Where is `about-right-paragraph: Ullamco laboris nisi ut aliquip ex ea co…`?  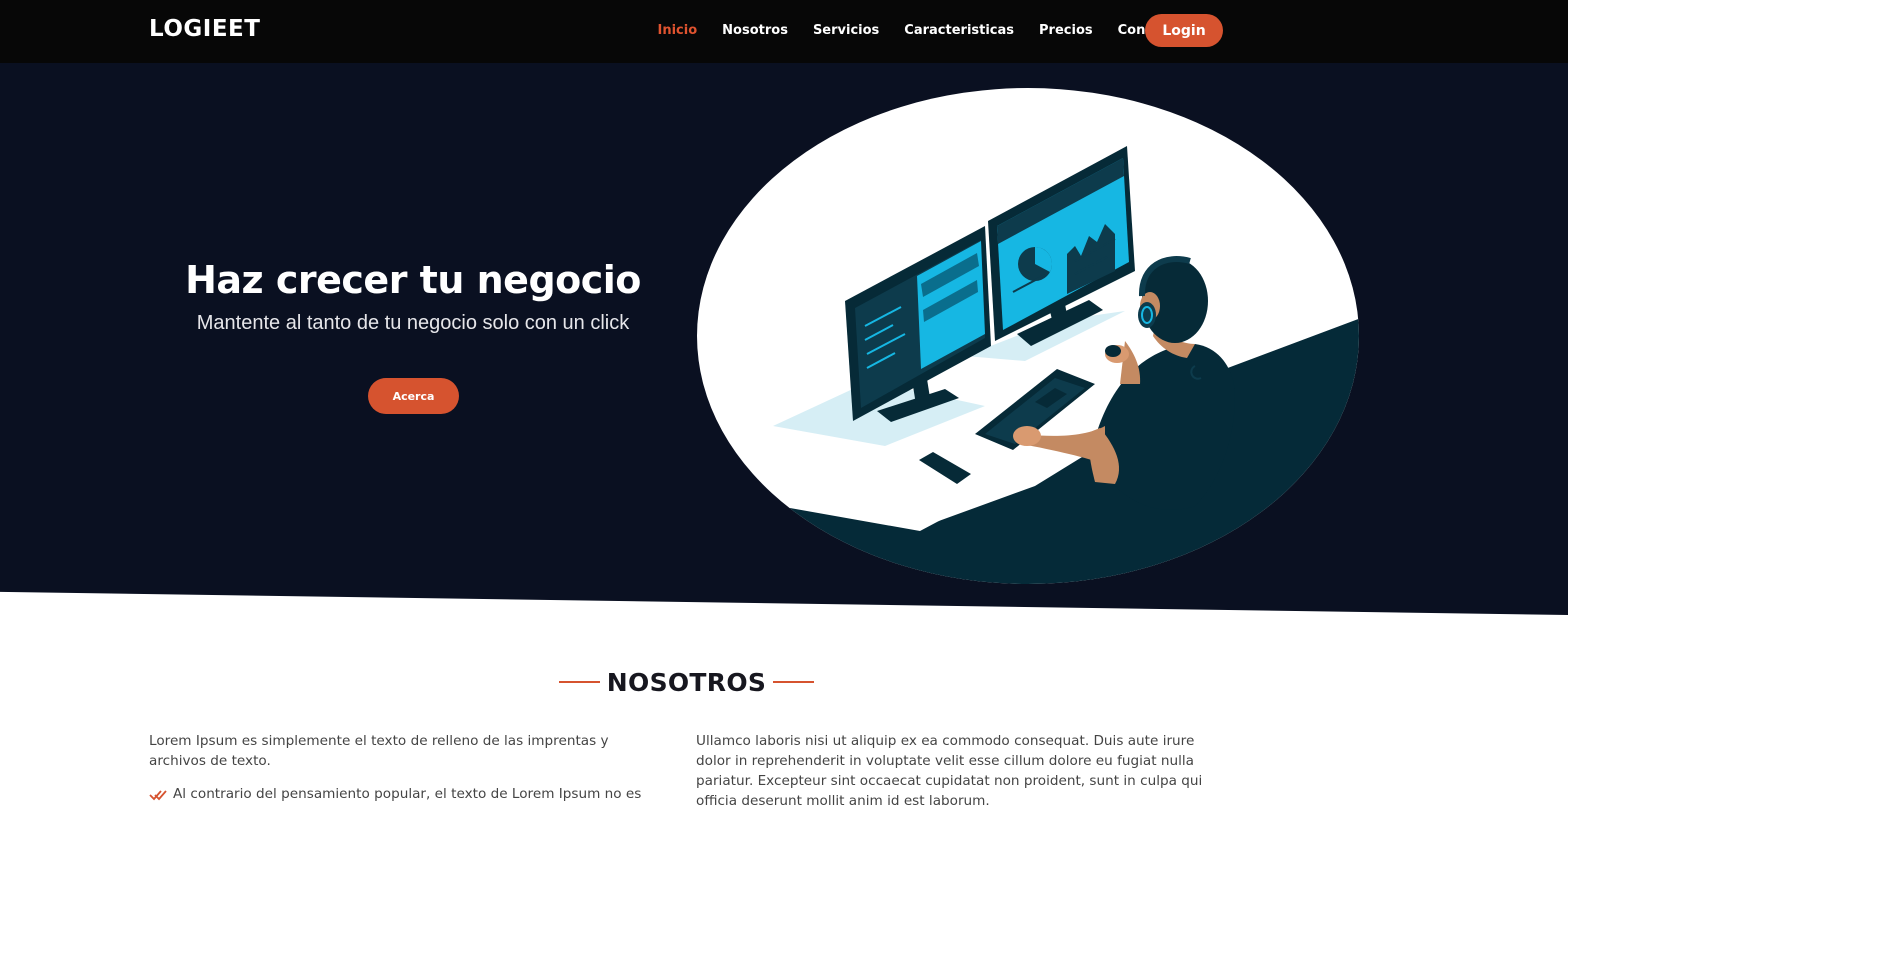 about-right-paragraph: Ullamco laboris nisi ut aliquip ex ea co… is located at coordinates (949, 771).